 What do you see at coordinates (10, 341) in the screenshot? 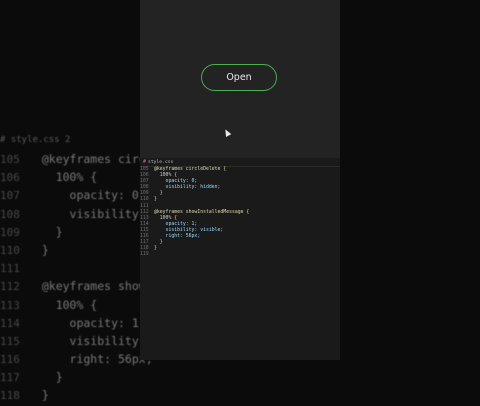
I see `background-line-number: 115` at bounding box center [10, 341].